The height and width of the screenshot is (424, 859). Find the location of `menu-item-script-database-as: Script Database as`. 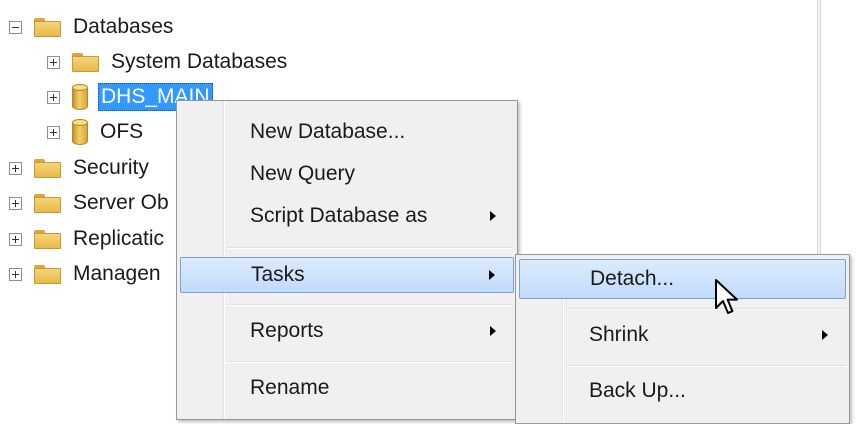

menu-item-script-database-as: Script Database as is located at coordinates (347, 216).